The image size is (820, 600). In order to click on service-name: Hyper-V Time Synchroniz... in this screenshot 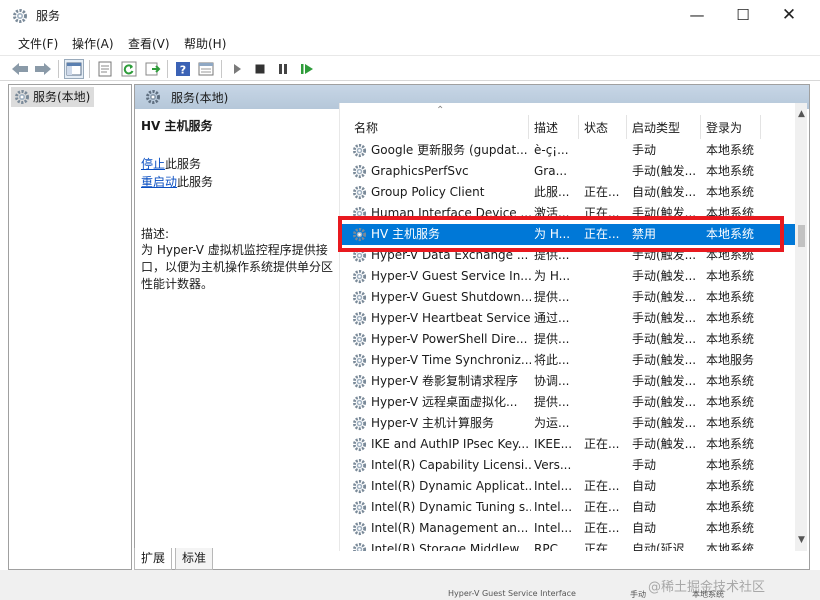, I will do `click(451, 360)`.